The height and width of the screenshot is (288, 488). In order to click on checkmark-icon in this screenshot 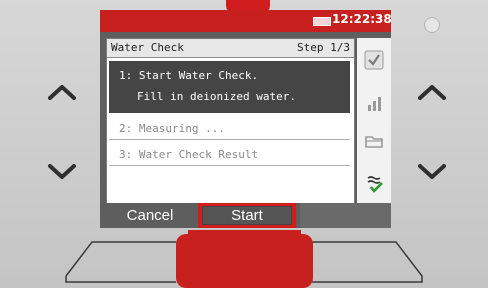, I will do `click(374, 60)`.